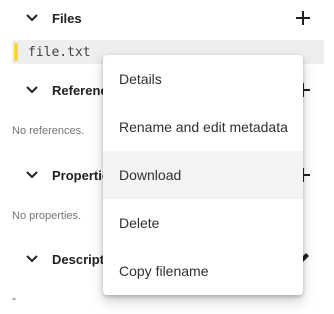  I want to click on files-section-header: Files, so click(167, 18).